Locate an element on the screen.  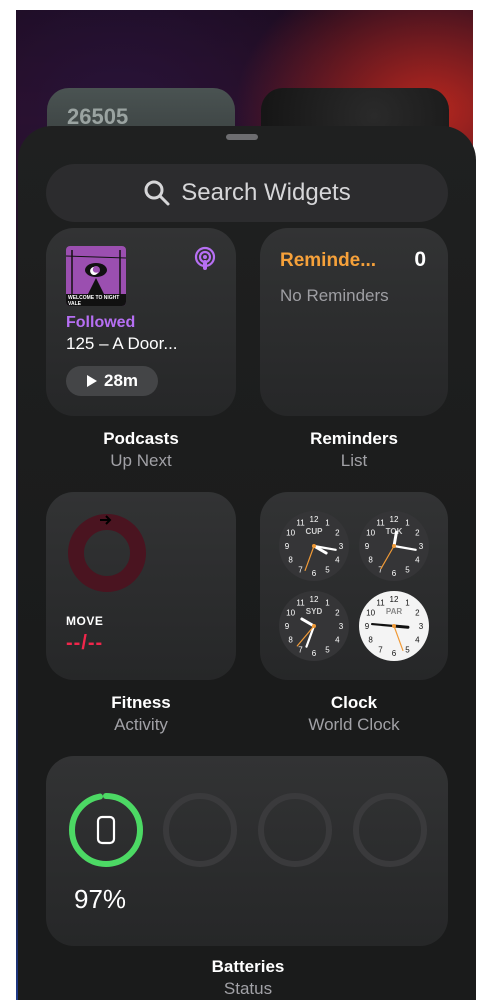
clock-widget-subtitle: World Clock is located at coordinates (354, 724).